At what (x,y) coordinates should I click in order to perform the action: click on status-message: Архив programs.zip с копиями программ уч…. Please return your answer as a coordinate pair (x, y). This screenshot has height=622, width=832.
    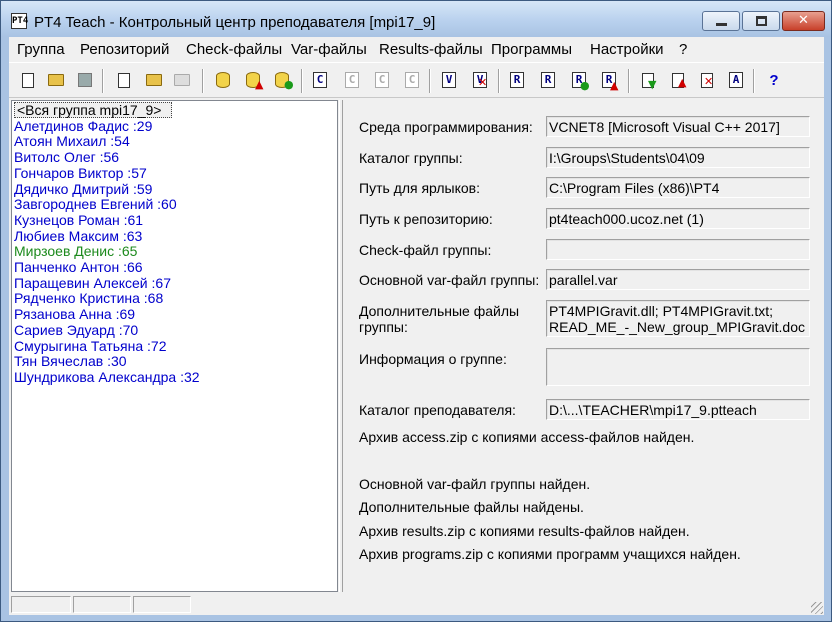
    Looking at the image, I should click on (550, 554).